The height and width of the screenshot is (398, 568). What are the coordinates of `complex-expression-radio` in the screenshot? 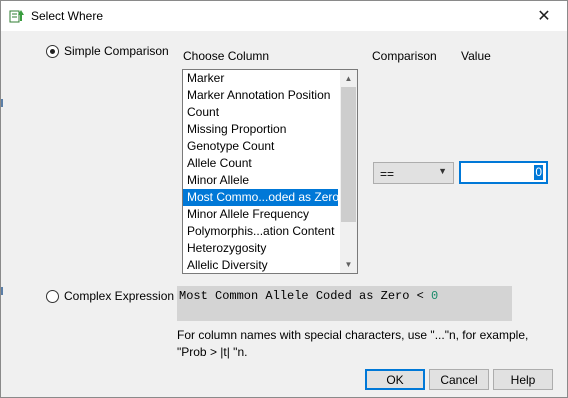 It's located at (52, 296).